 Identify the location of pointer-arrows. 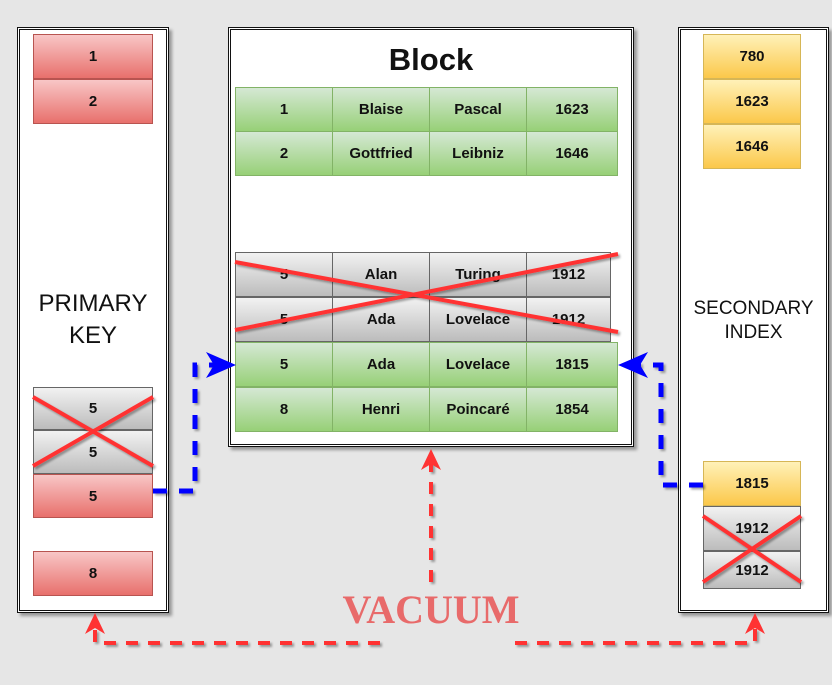
(428, 428).